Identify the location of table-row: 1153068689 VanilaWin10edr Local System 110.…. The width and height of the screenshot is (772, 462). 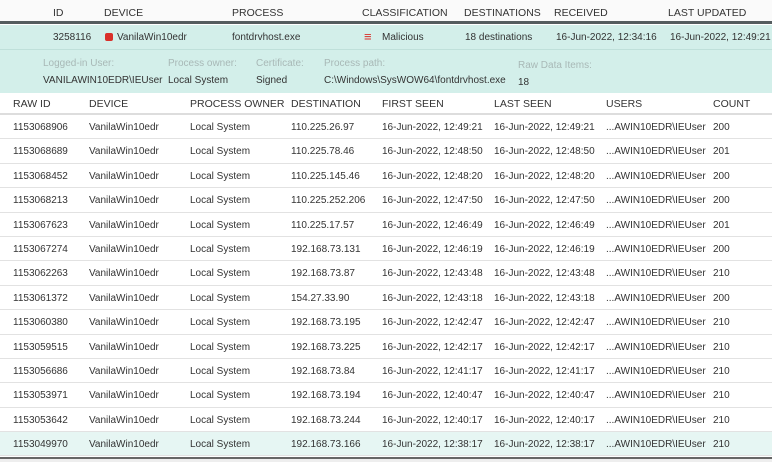
(386, 151).